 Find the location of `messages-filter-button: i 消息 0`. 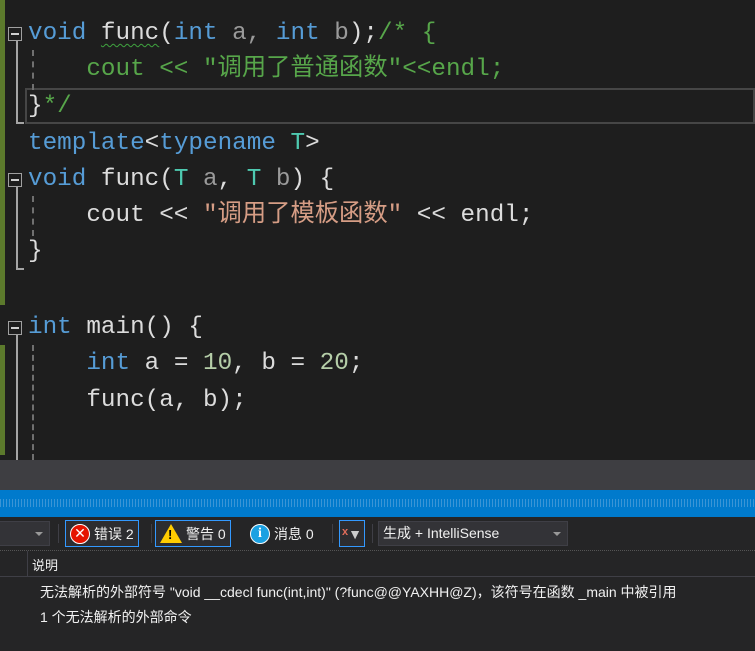

messages-filter-button: i 消息 0 is located at coordinates (282, 533).